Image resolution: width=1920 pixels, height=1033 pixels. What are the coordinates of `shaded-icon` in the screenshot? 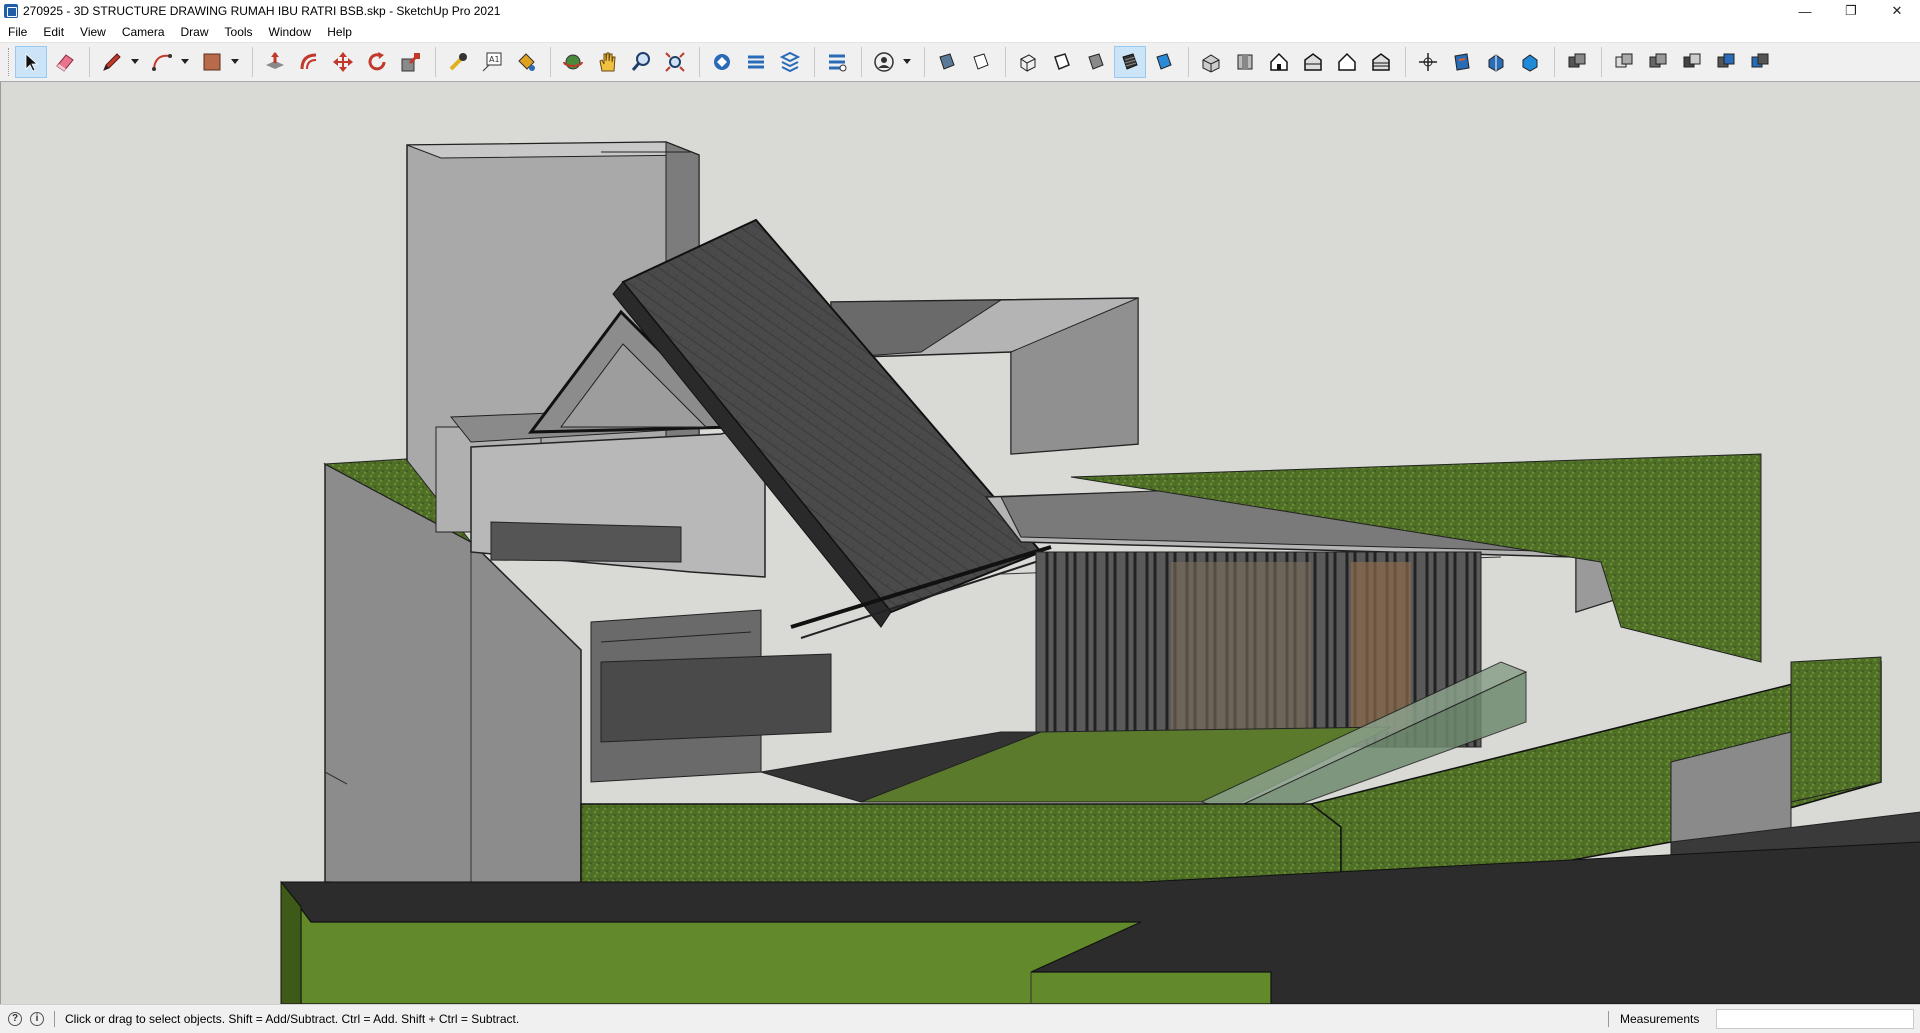 It's located at (1096, 61).